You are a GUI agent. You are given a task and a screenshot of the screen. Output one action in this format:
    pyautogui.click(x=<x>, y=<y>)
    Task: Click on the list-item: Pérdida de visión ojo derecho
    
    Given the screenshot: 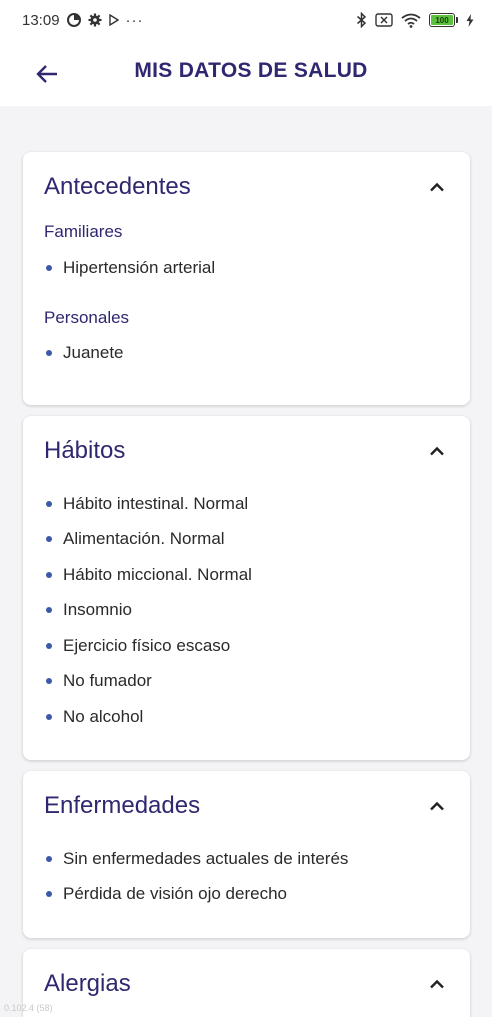 What is the action you would take?
    pyautogui.click(x=246, y=895)
    